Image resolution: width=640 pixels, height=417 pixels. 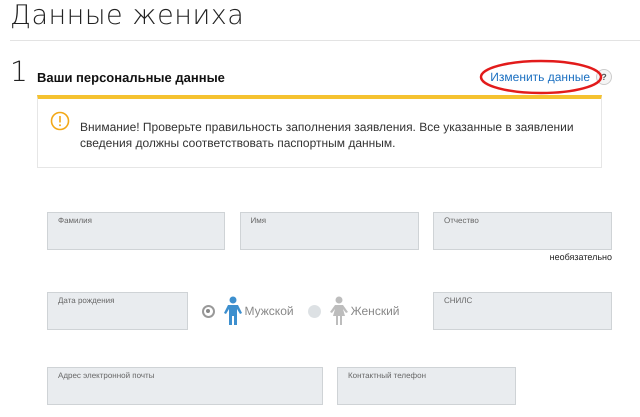 What do you see at coordinates (117, 311) in the screenshot?
I see `date-field: Дата рождения` at bounding box center [117, 311].